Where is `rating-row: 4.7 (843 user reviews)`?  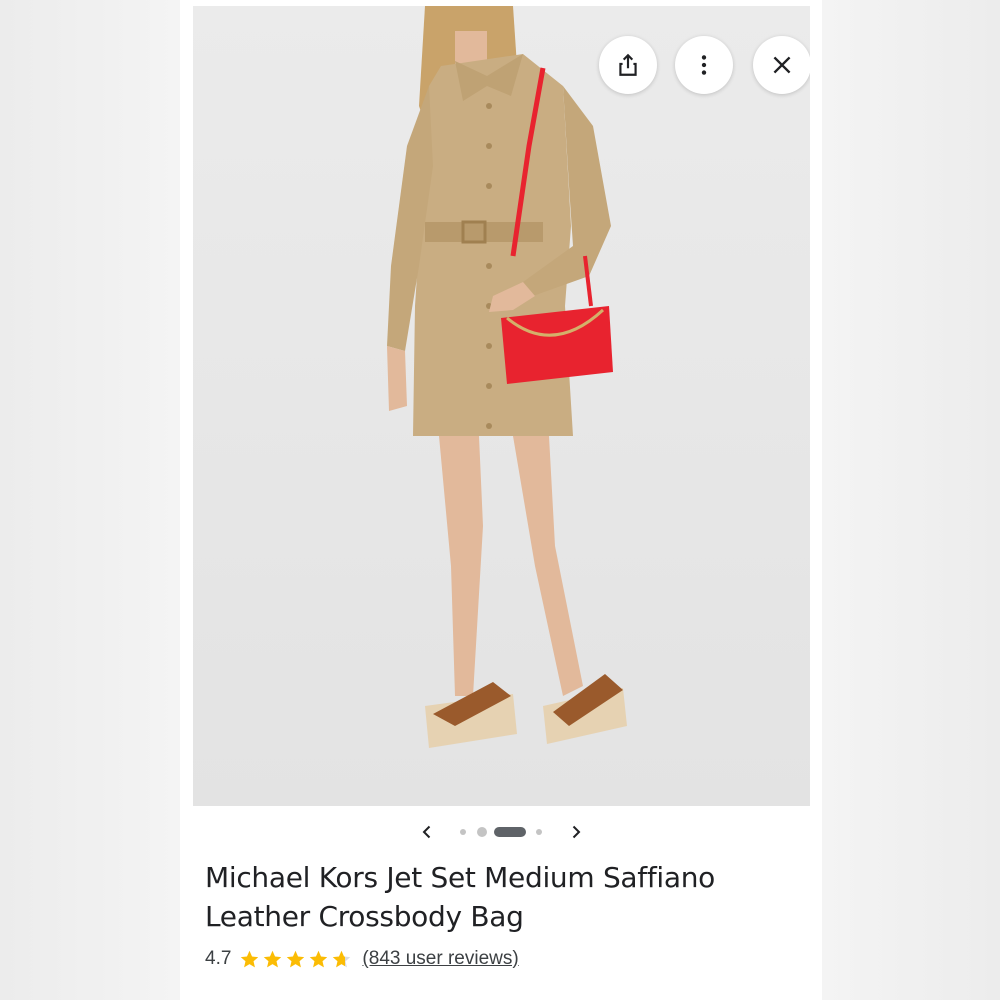 rating-row: 4.7 (843 user reviews) is located at coordinates (362, 959).